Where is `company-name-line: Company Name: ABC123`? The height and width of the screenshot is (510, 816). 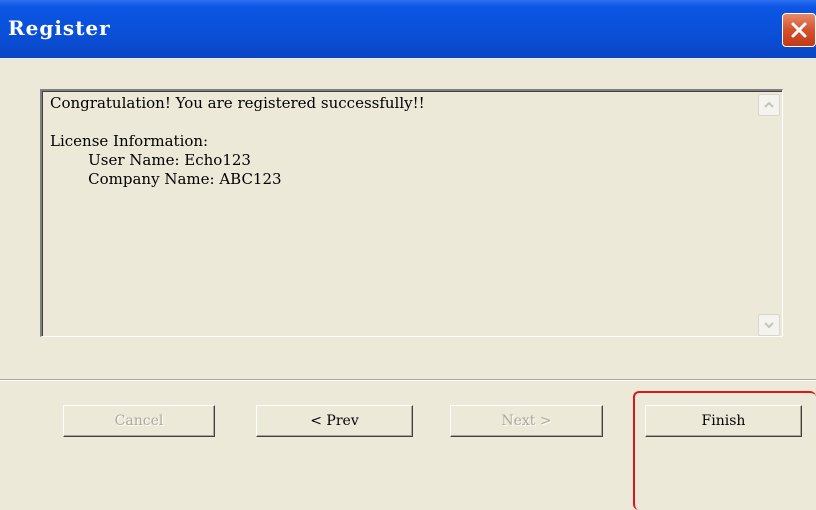 company-name-line: Company Name: ABC123 is located at coordinates (166, 179).